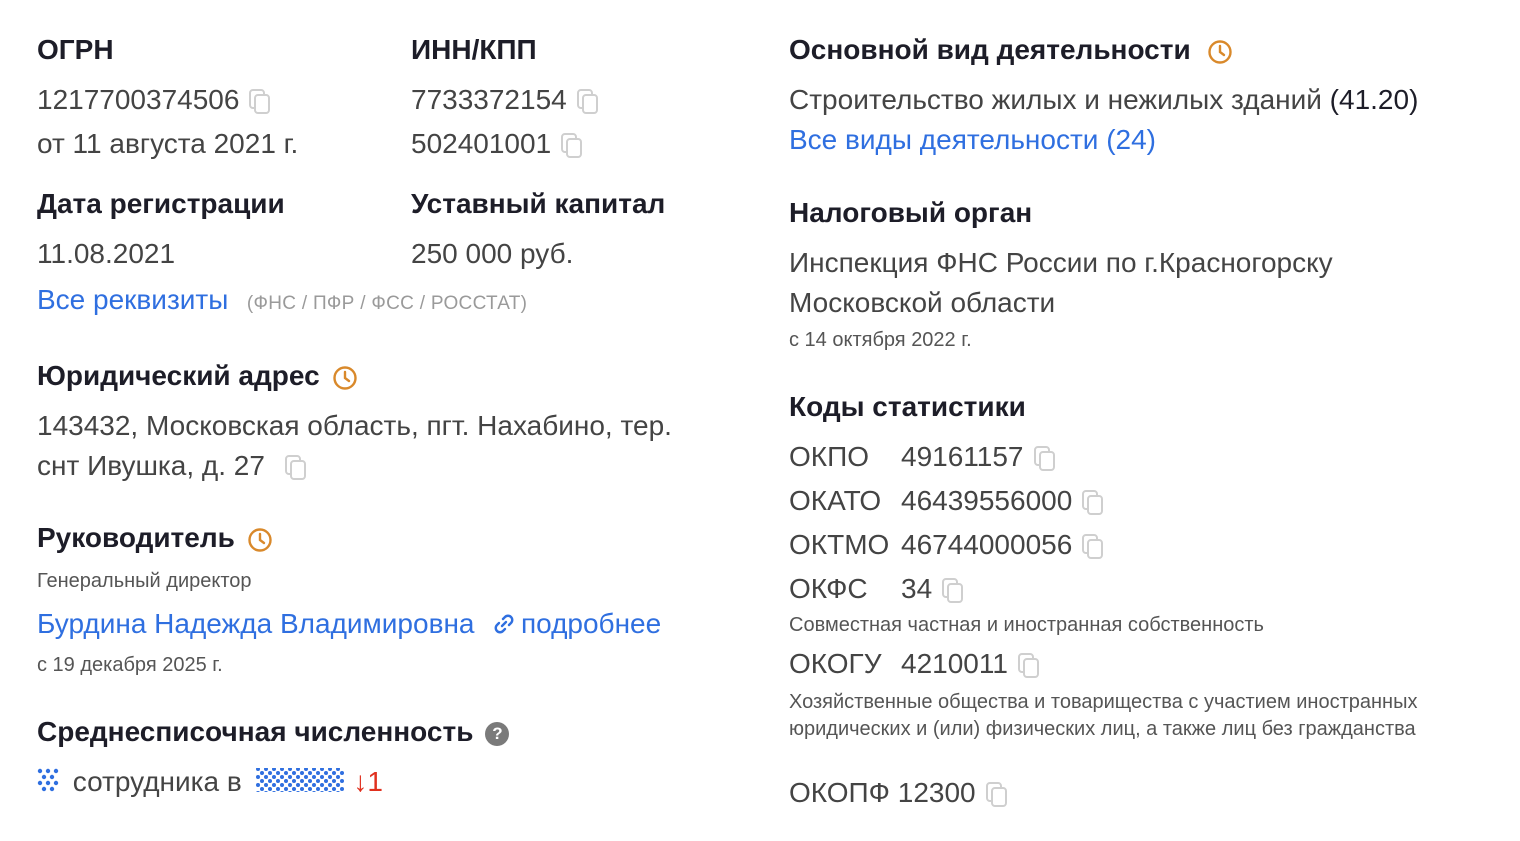 This screenshot has height=841, width=1520. I want to click on okato-row: ОКАТО 46439556000, so click(946, 501).